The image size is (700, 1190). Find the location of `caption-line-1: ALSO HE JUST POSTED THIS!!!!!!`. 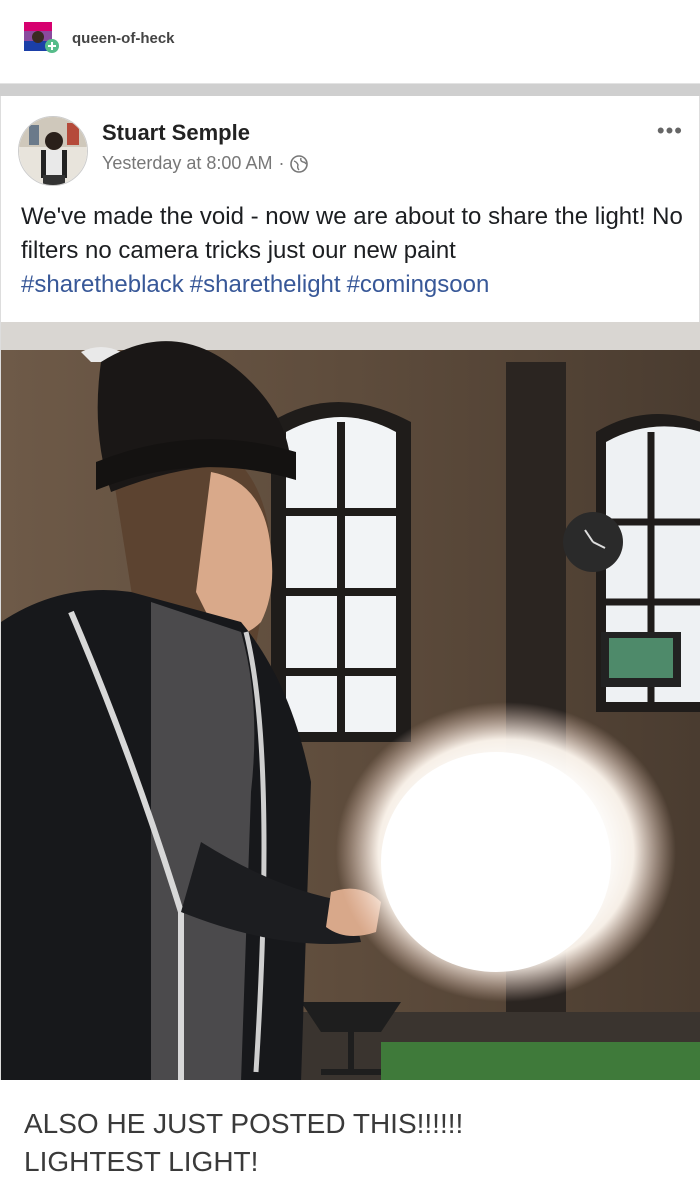

caption-line-1: ALSO HE JUST POSTED THIS!!!!!! is located at coordinates (244, 1123).